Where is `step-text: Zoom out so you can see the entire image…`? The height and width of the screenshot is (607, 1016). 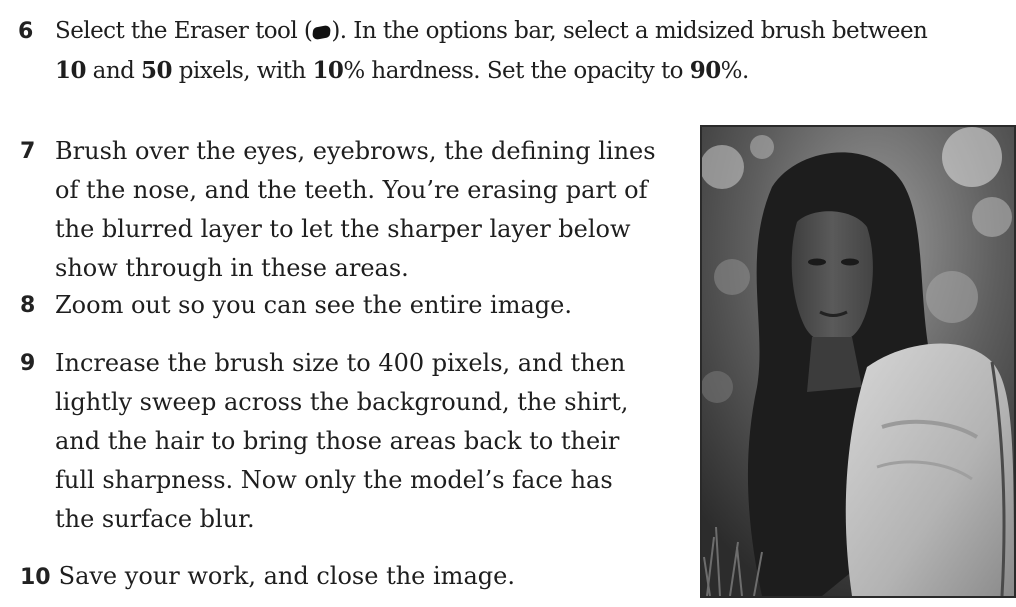
step-text: Zoom out so you can see the entire image… is located at coordinates (350, 305).